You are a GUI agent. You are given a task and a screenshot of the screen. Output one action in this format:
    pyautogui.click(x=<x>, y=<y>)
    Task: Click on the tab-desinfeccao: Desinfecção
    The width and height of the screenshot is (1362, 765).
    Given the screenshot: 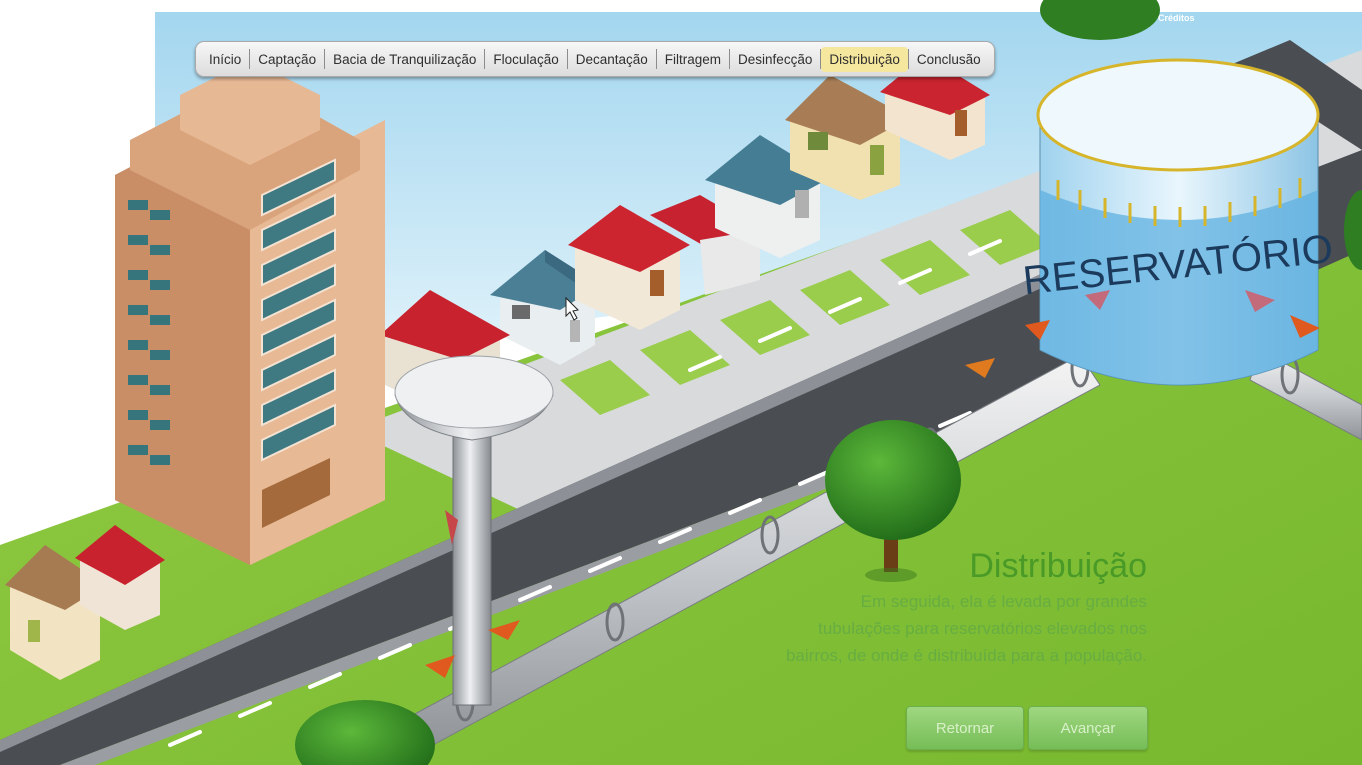 What is the action you would take?
    pyautogui.click(x=775, y=59)
    